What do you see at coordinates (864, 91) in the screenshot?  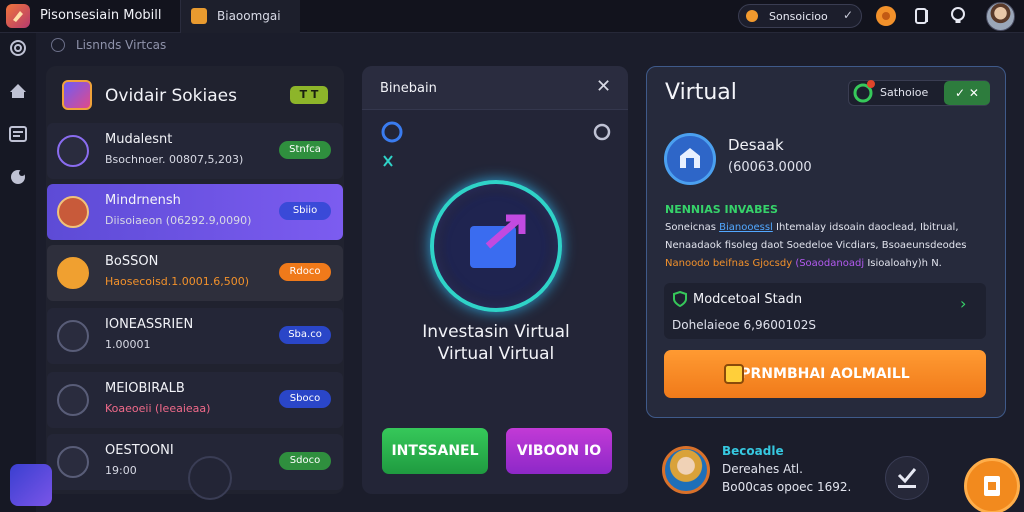 I see `link-icon` at bounding box center [864, 91].